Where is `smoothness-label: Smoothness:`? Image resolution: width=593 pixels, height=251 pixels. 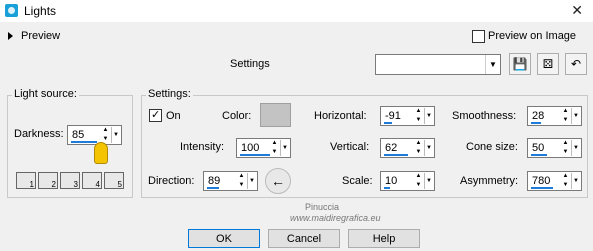 smoothness-label: Smoothness: is located at coordinates (484, 116).